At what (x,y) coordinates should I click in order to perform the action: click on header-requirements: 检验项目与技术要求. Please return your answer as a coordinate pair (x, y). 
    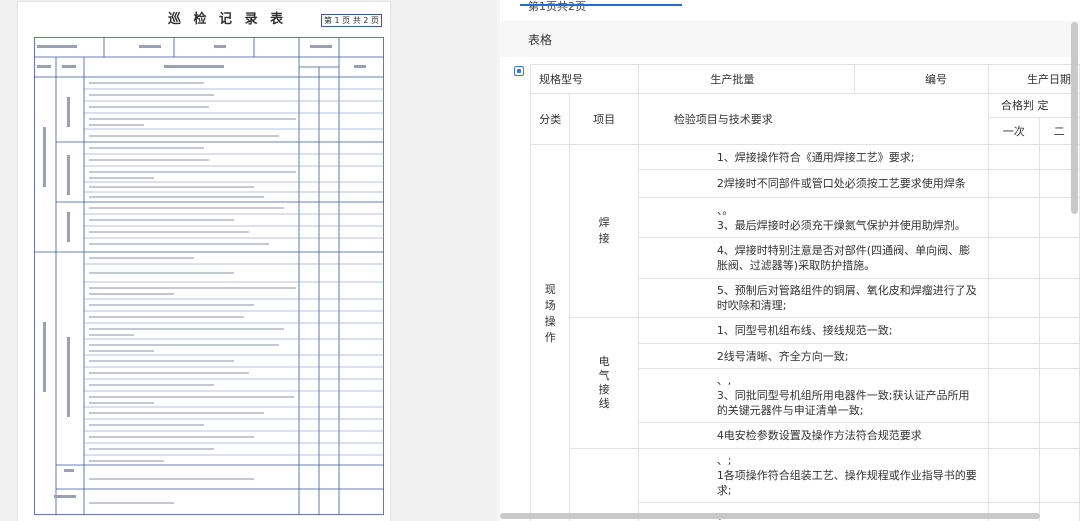
    Looking at the image, I should click on (813, 119).